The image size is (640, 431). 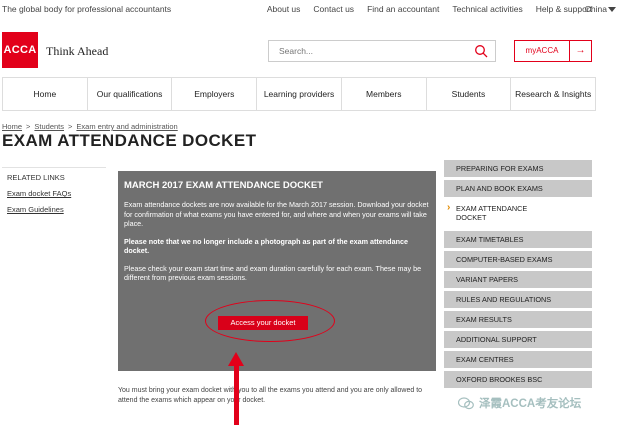 I want to click on utility-link-contact: Contact us, so click(x=333, y=9).